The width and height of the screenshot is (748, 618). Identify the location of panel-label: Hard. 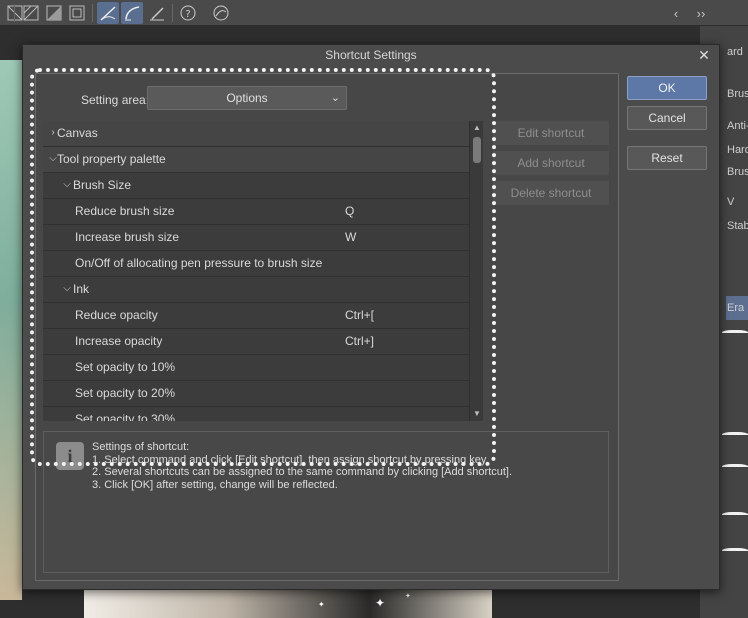
(737, 150).